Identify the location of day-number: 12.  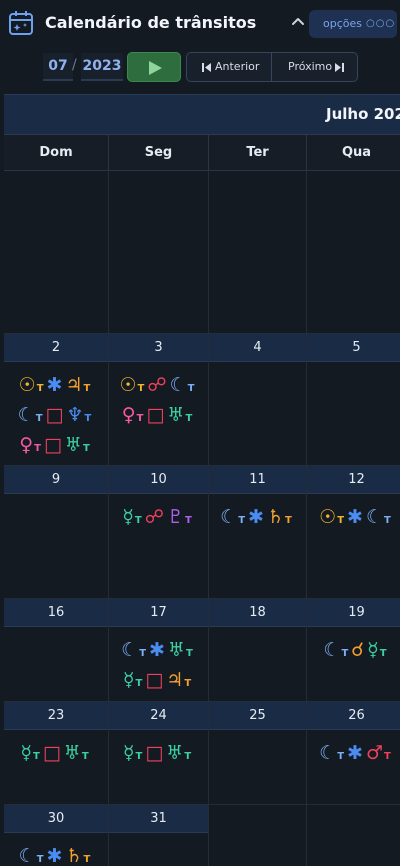
(353, 480).